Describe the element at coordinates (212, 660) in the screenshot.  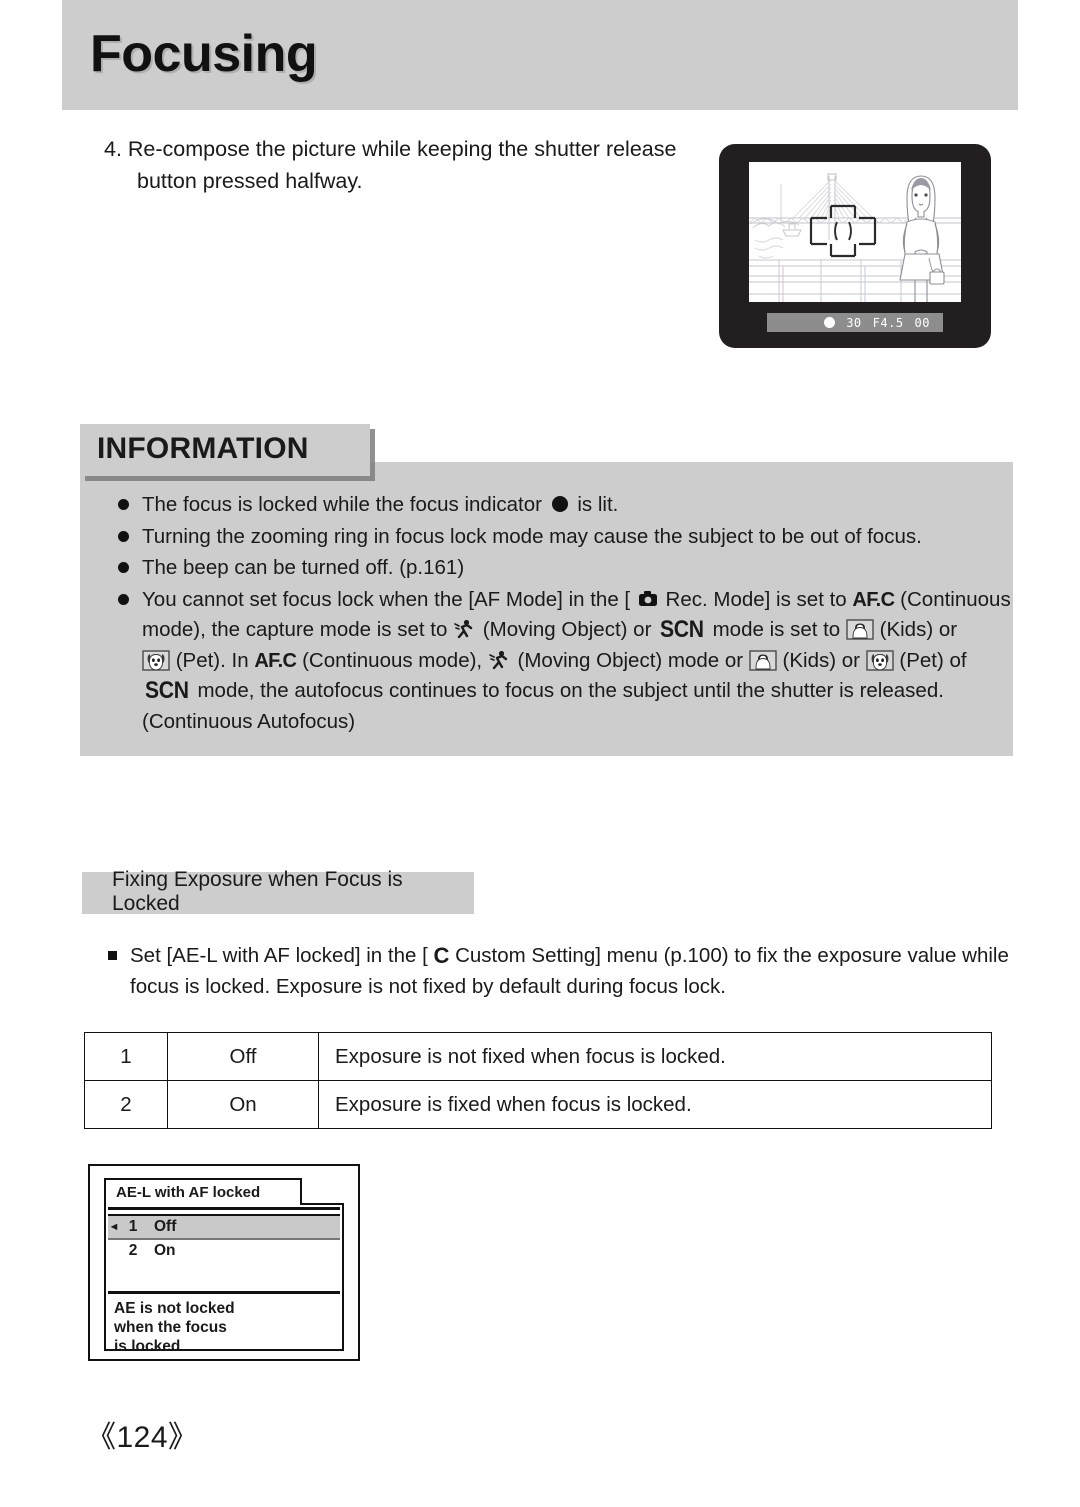
I see `info-text-3b: (Pet). In` at that location.